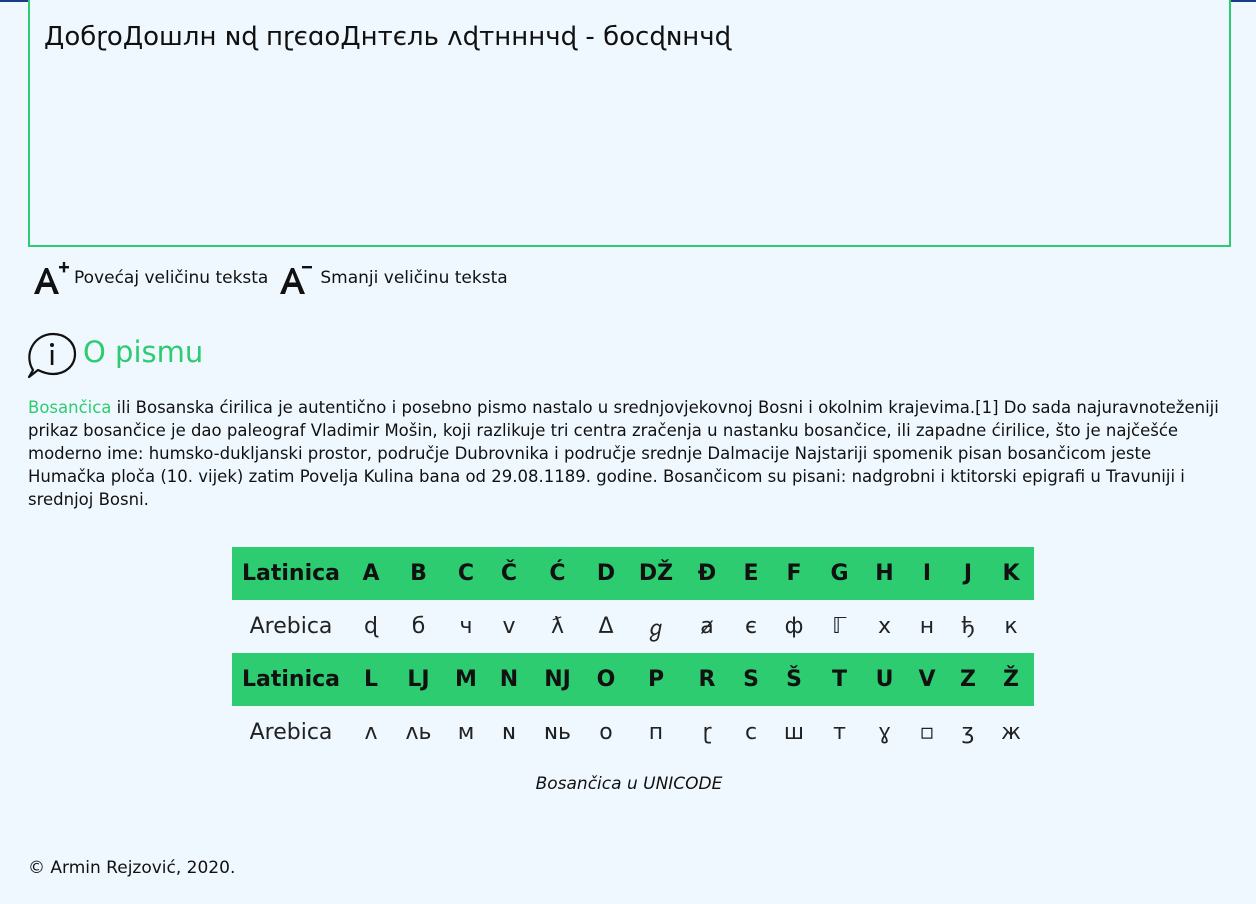  Describe the element at coordinates (466, 626) in the screenshot. I see `arebica-letter-cell: ч` at that location.